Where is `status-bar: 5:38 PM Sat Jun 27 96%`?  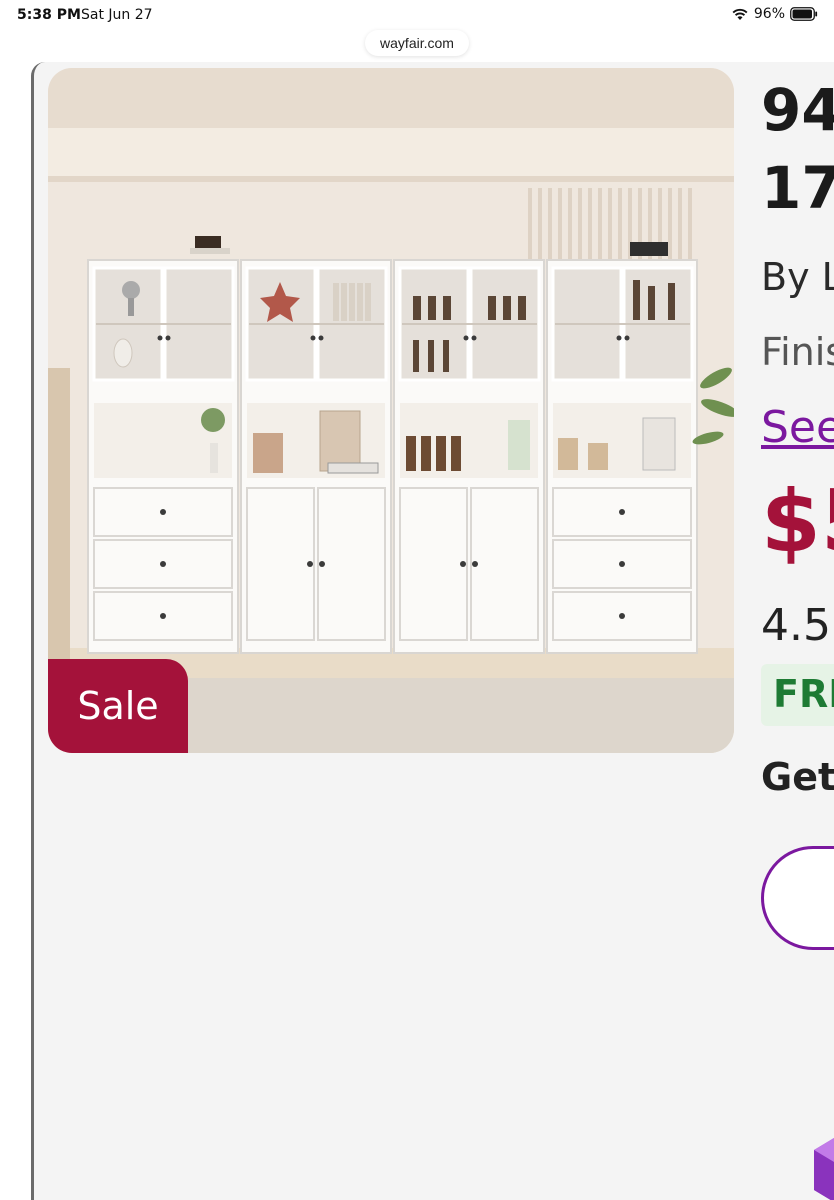 status-bar: 5:38 PM Sat Jun 27 96% is located at coordinates (417, 16).